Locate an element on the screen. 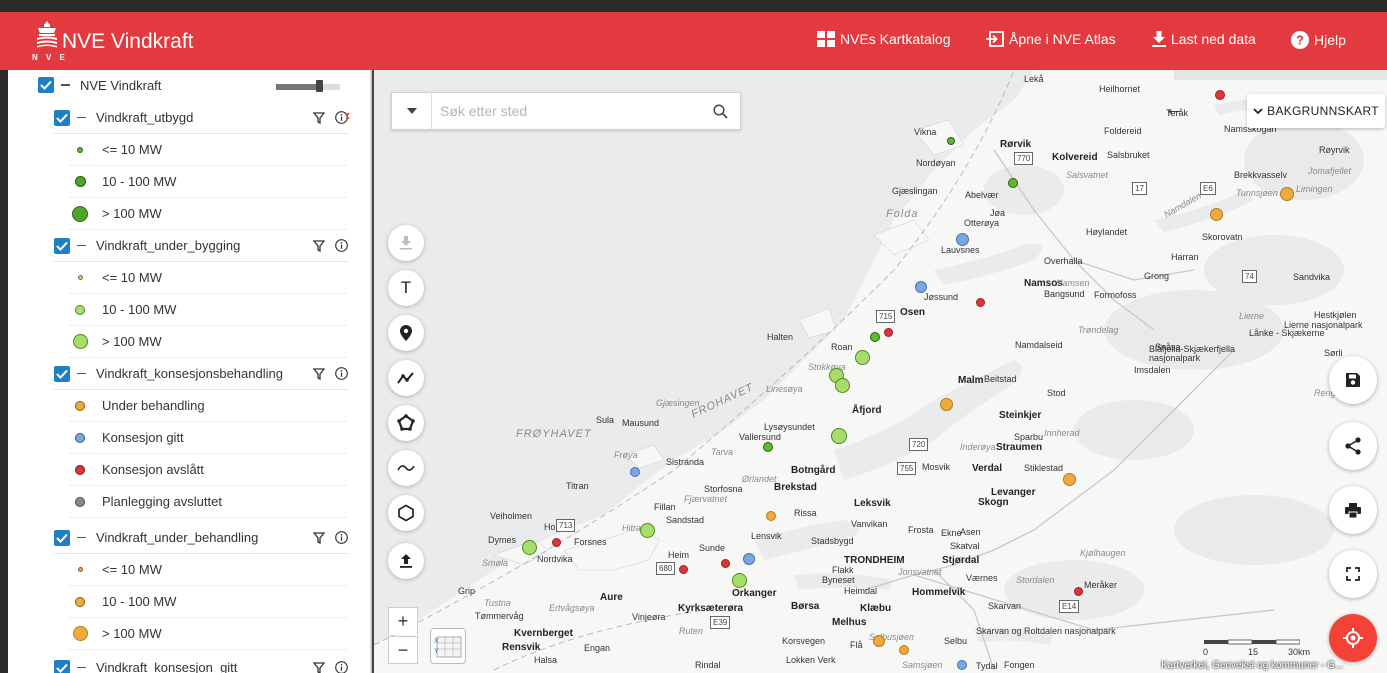  fullscreen-button is located at coordinates (1353, 574).